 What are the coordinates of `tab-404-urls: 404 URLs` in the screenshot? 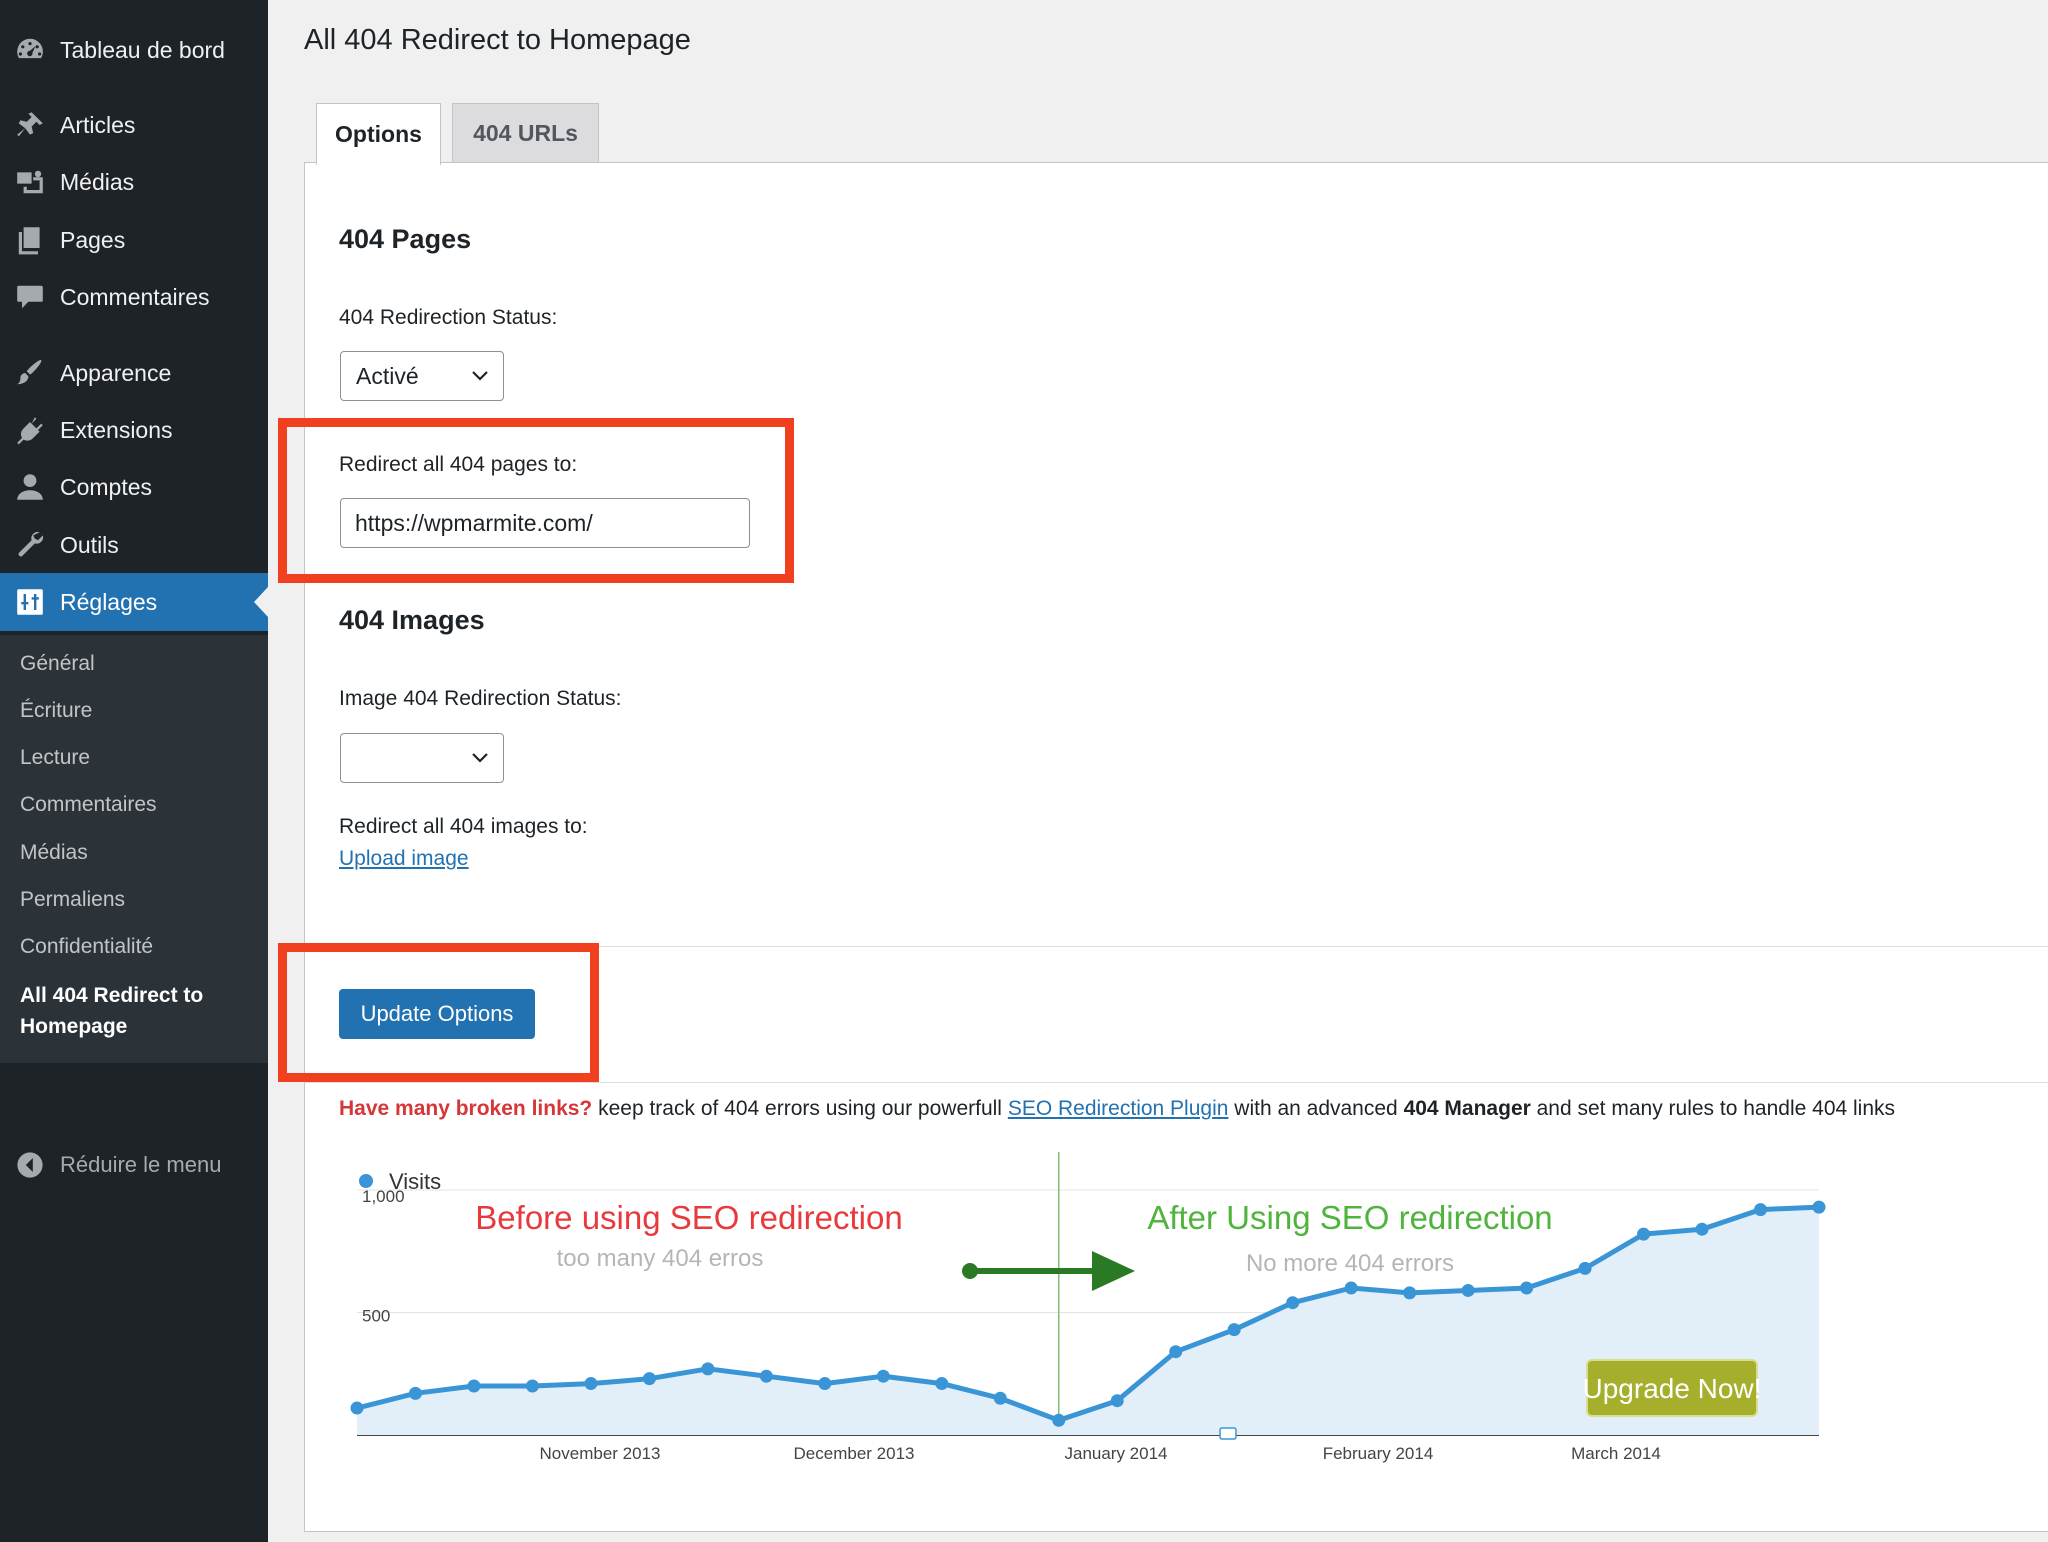 It's located at (525, 133).